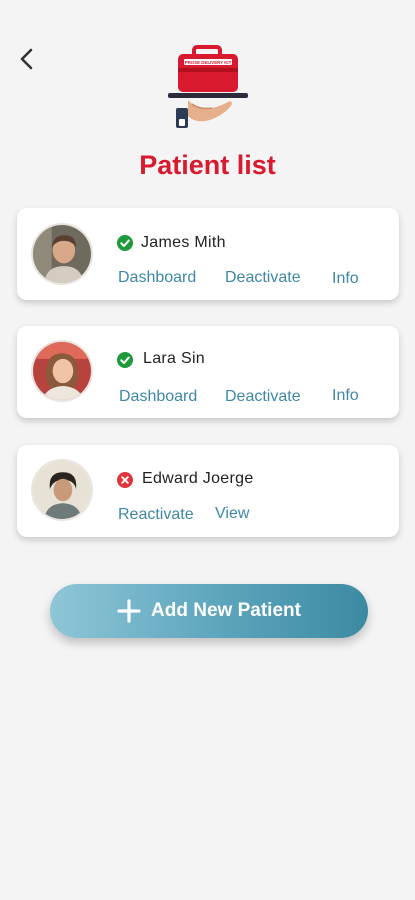 The height and width of the screenshot is (900, 415). What do you see at coordinates (208, 491) in the screenshot?
I see `patient-card: Edward Joerge Reactivate View` at bounding box center [208, 491].